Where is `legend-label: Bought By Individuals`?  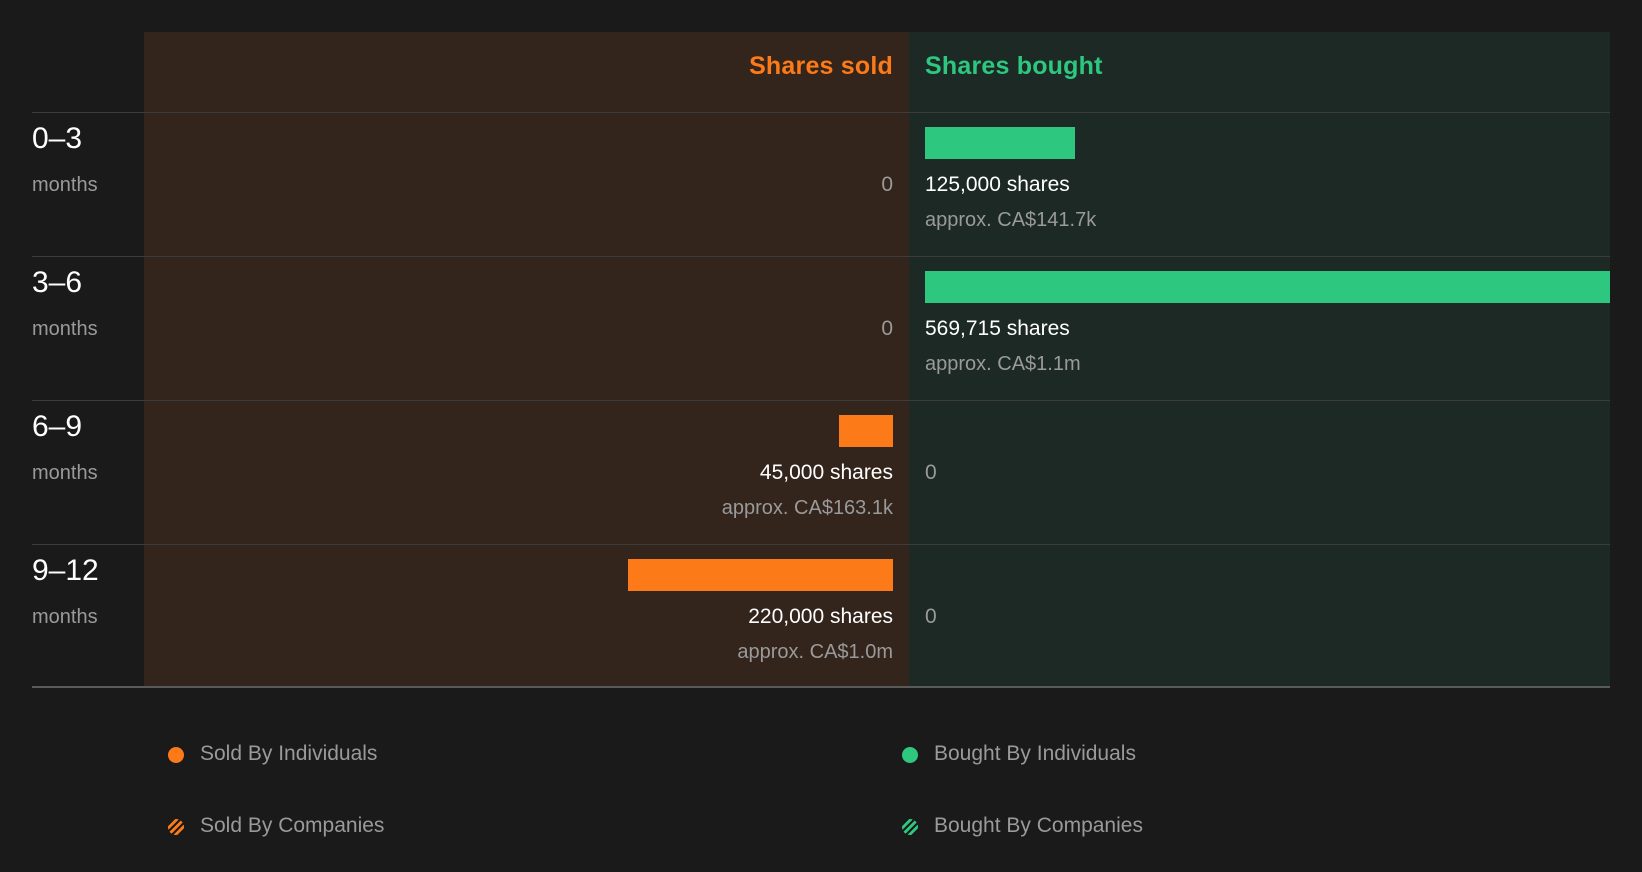 legend-label: Bought By Individuals is located at coordinates (1035, 753).